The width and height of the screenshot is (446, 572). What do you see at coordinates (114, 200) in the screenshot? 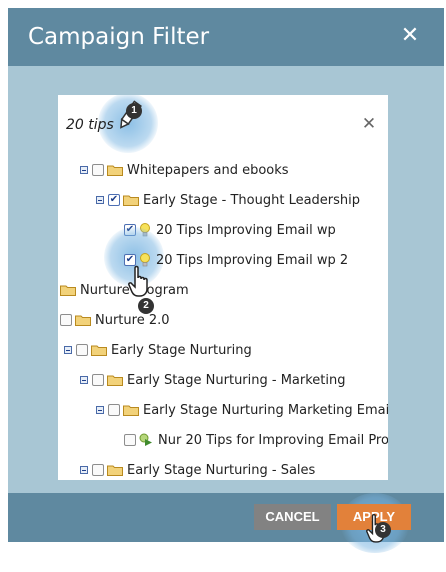
I see `tree-checkbox: ✔` at bounding box center [114, 200].